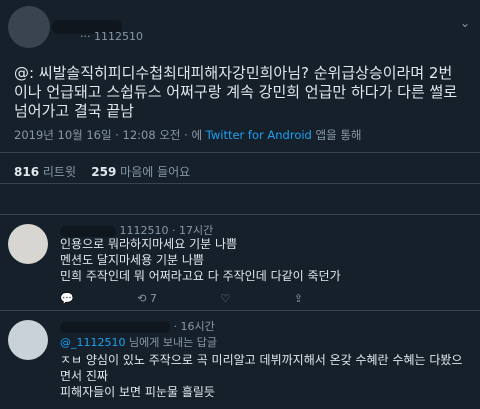  Describe the element at coordinates (240, 29) in the screenshot. I see `tweet-header: ··· 1112510 ⌄` at that location.